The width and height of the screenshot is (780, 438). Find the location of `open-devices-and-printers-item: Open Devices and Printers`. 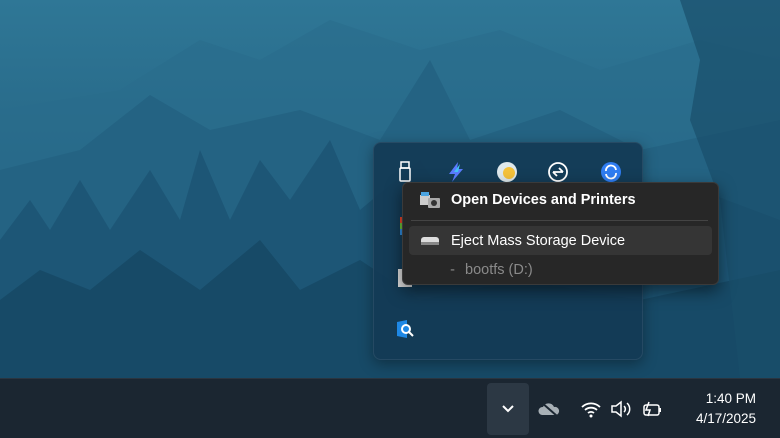

open-devices-and-printers-item: Open Devices and Printers is located at coordinates (560, 199).